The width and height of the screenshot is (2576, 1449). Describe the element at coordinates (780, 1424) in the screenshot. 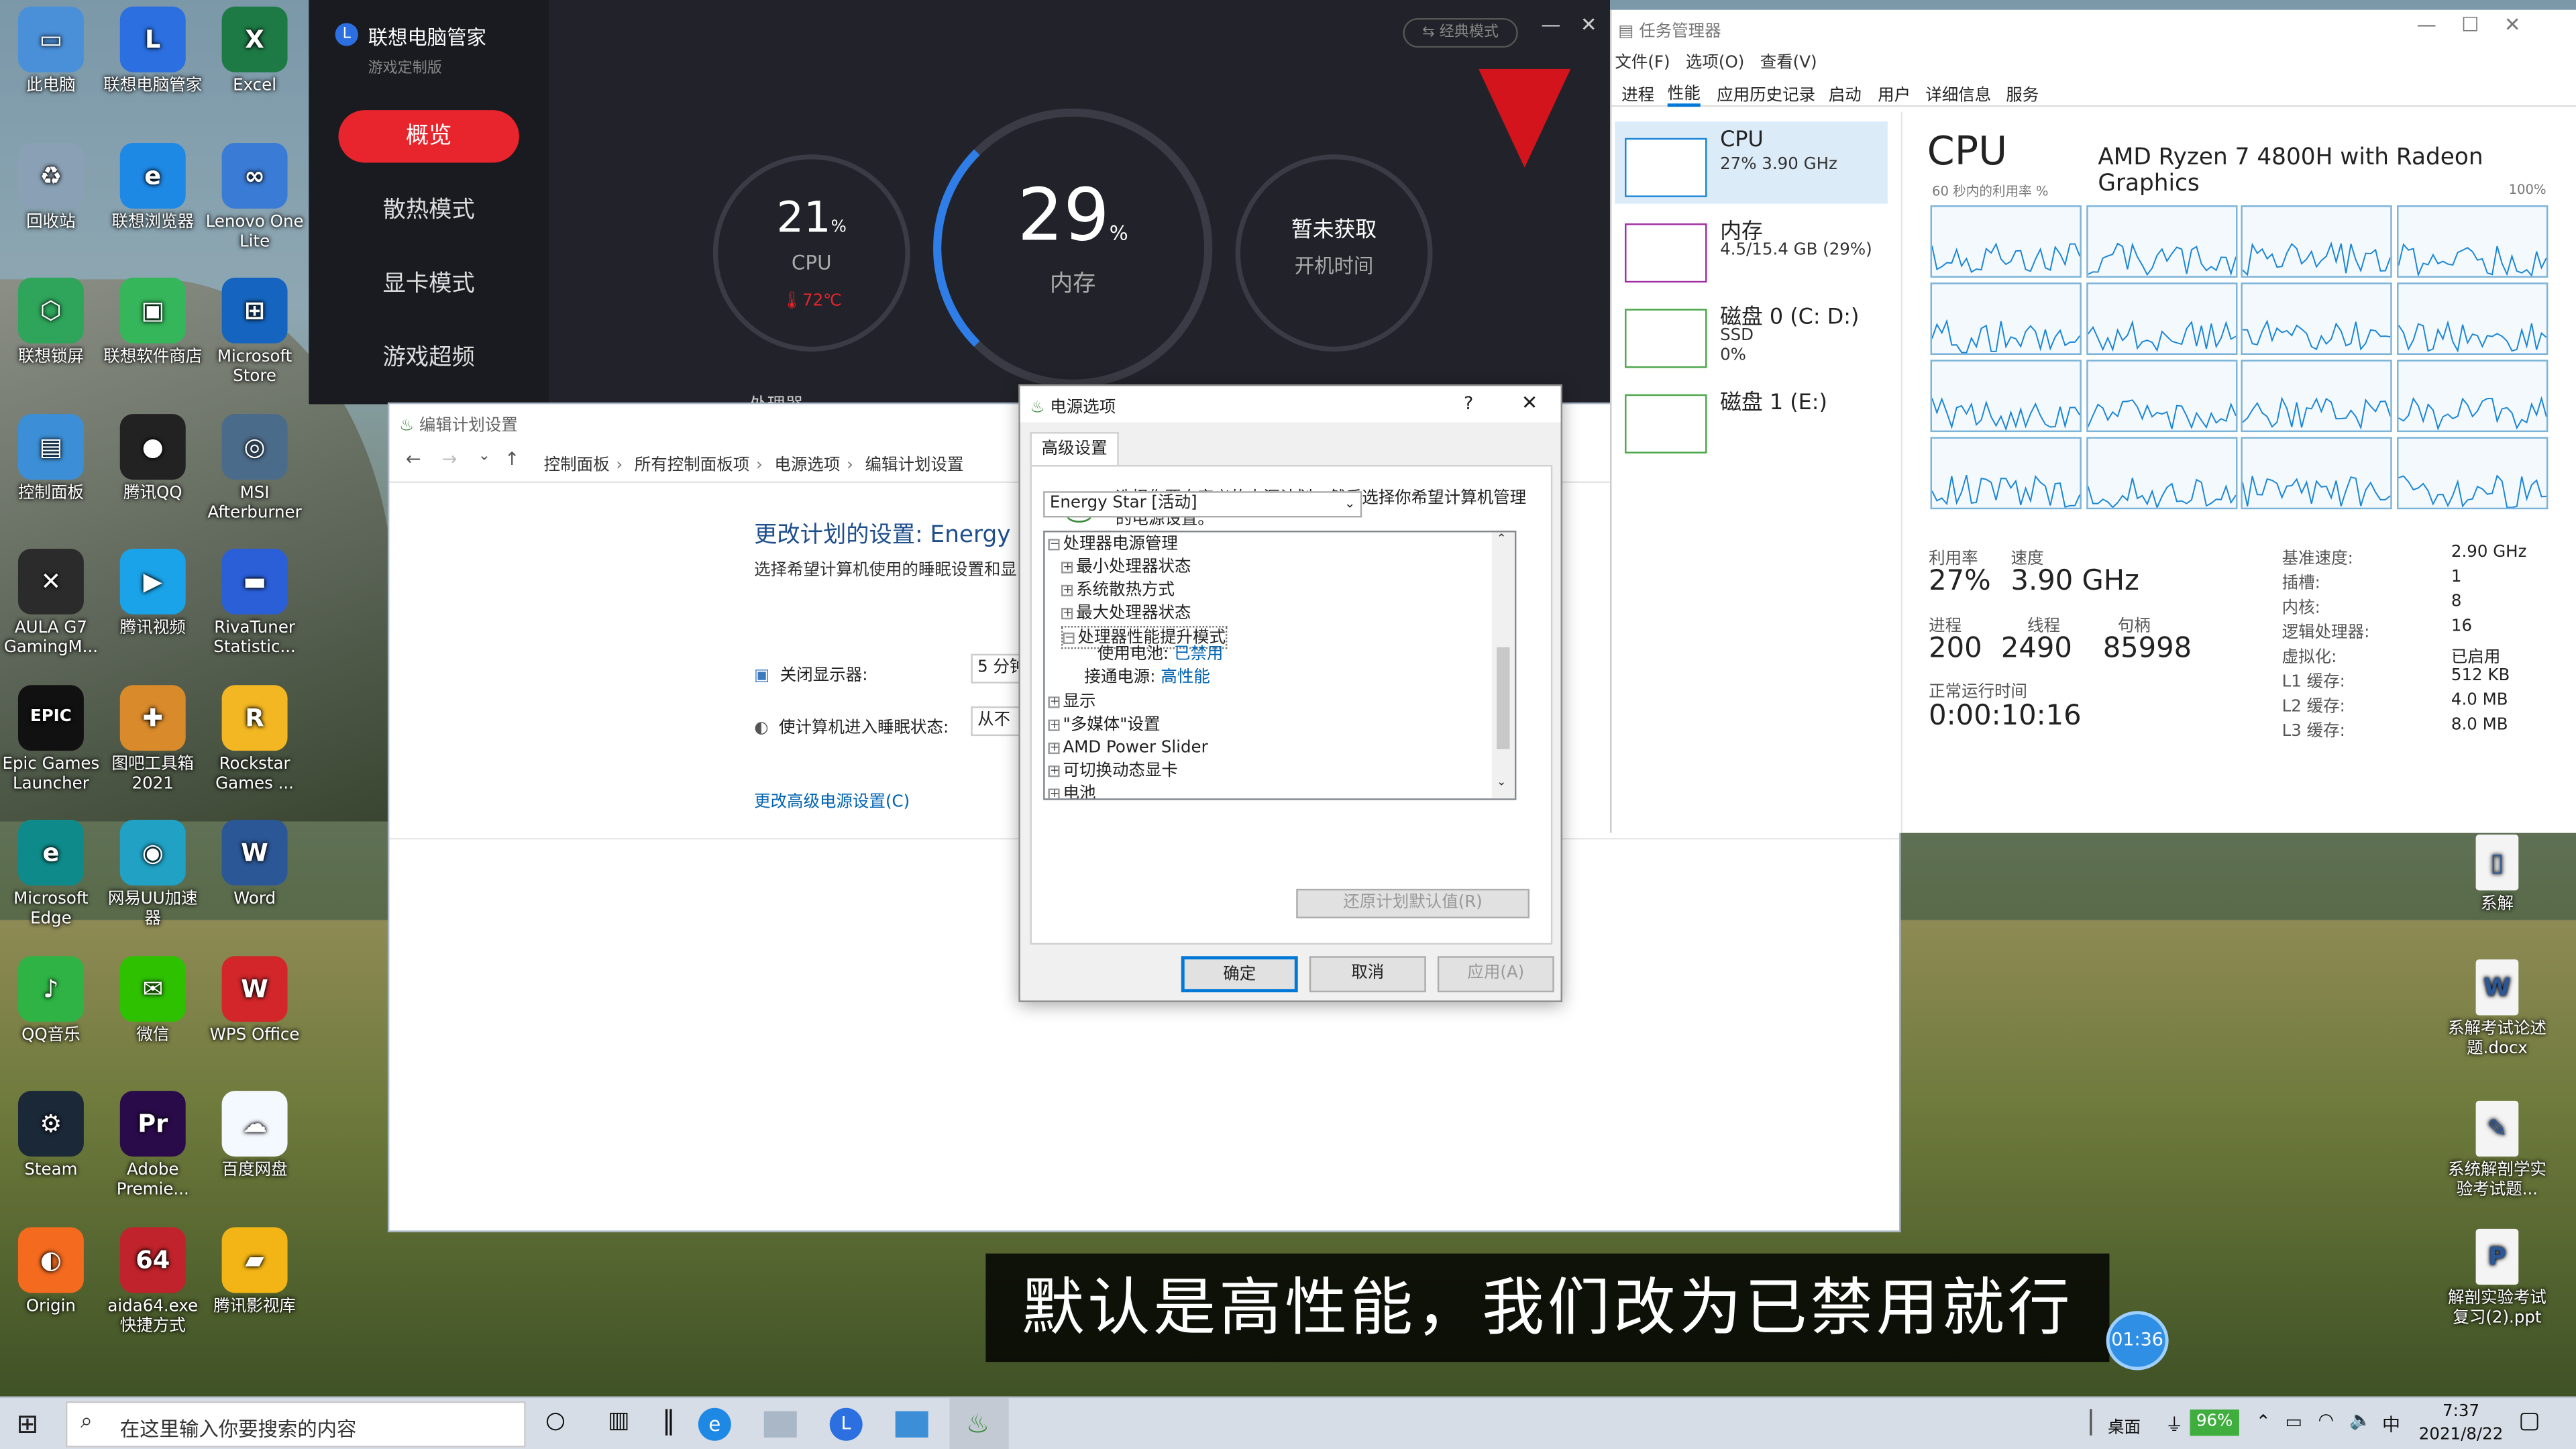

I see `taskbar-task-manager-icon` at that location.